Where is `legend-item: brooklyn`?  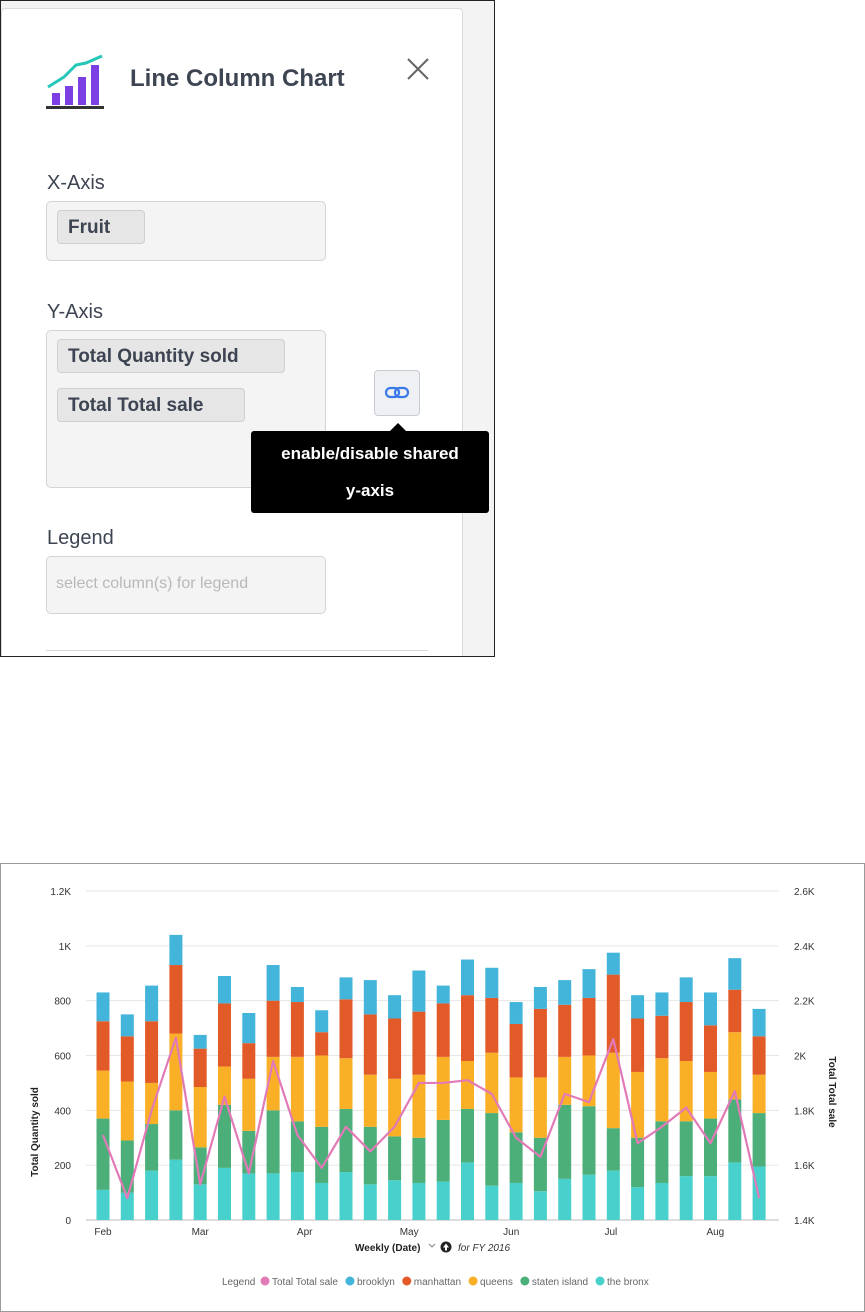 legend-item: brooklyn is located at coordinates (376, 1282).